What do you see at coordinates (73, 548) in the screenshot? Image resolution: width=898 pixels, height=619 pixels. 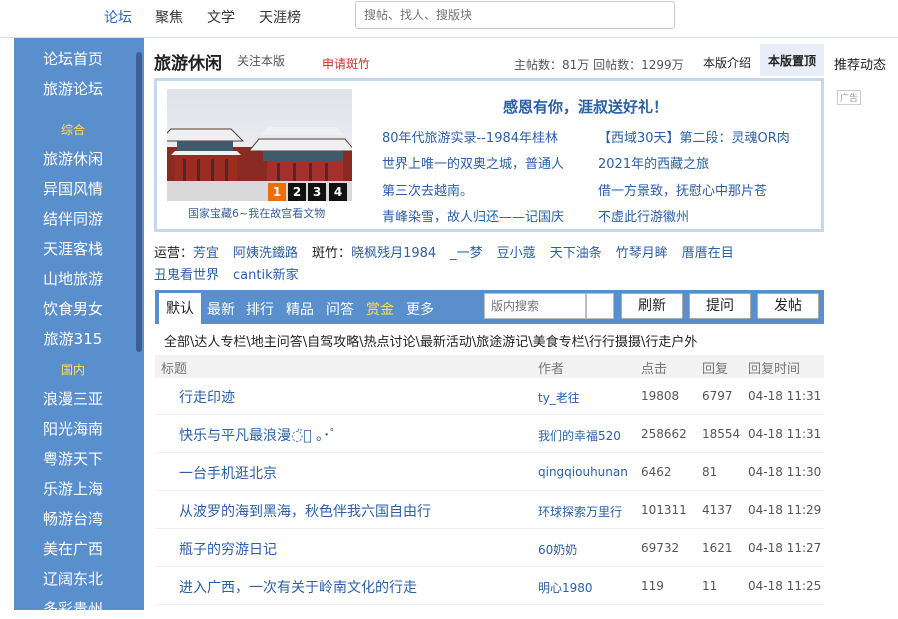 I see `sidebar-item: 美在广西` at bounding box center [73, 548].